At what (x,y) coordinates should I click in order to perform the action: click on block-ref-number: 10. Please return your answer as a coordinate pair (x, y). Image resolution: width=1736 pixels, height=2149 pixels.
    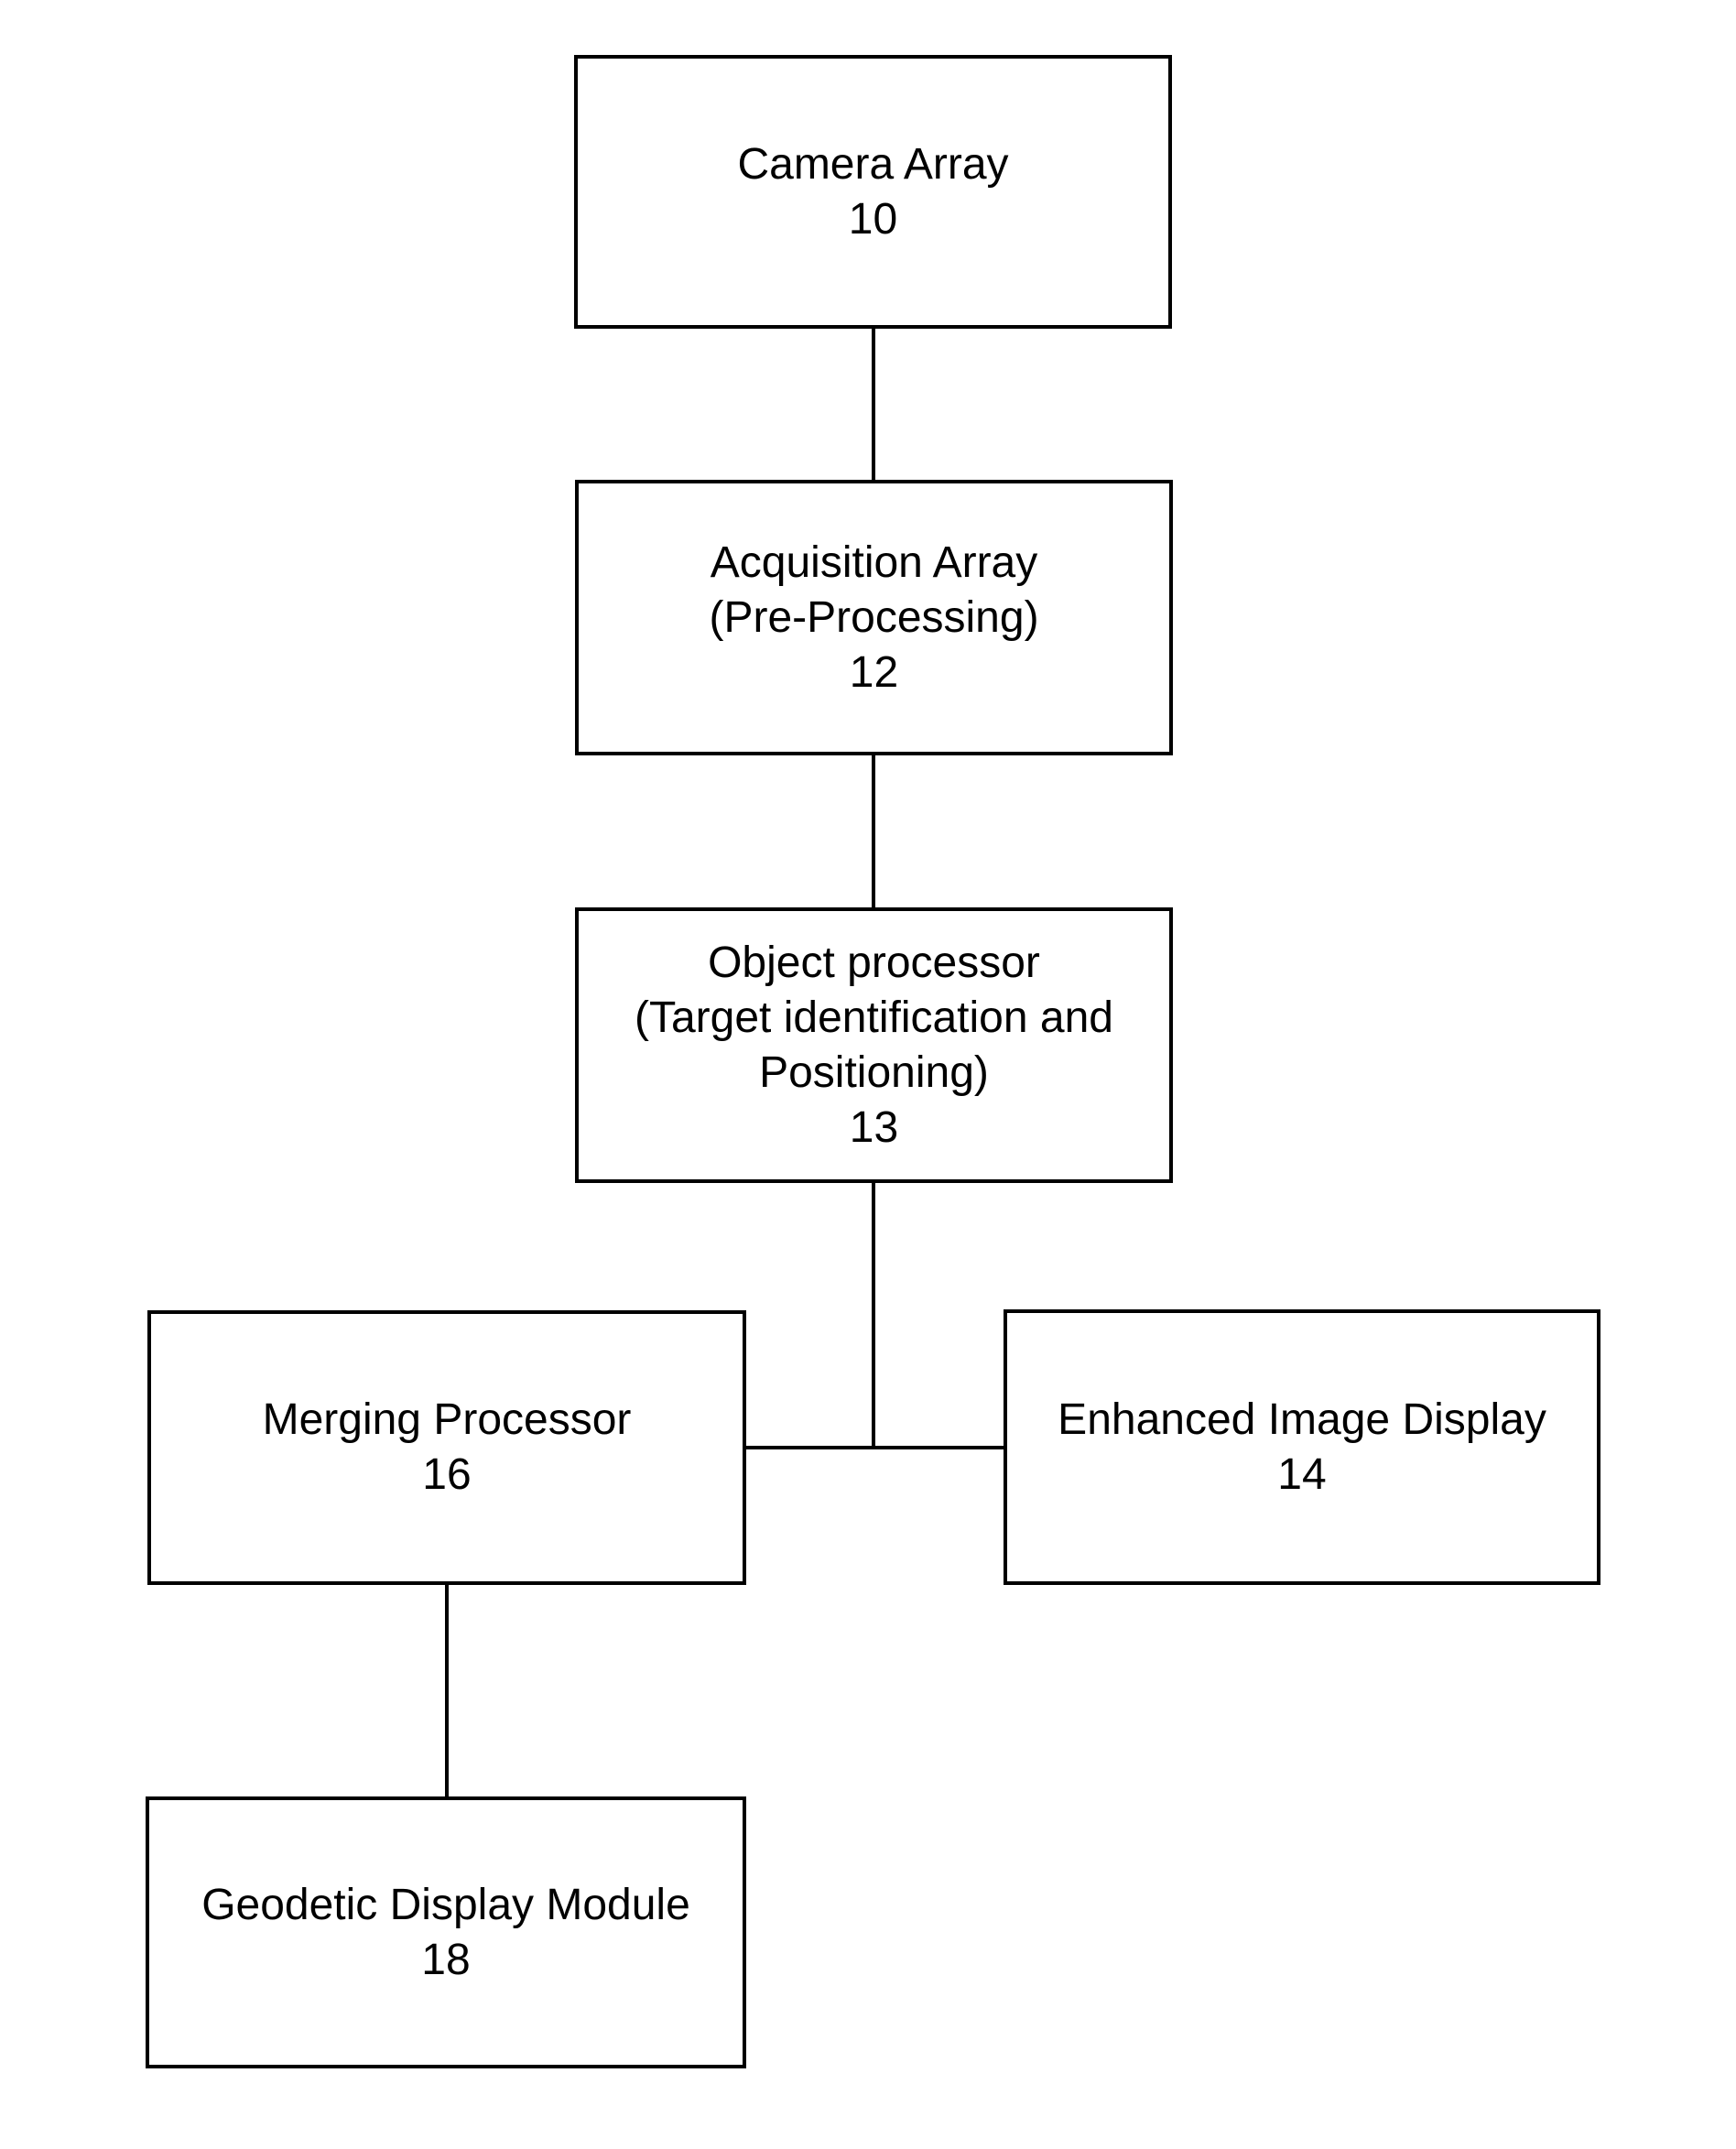
    Looking at the image, I should click on (873, 219).